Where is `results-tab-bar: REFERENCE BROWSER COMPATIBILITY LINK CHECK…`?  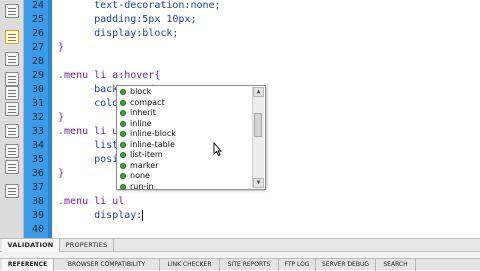
results-tab-bar: REFERENCE BROWSER COMPATIBILITY LINK CHECK… is located at coordinates (240, 264).